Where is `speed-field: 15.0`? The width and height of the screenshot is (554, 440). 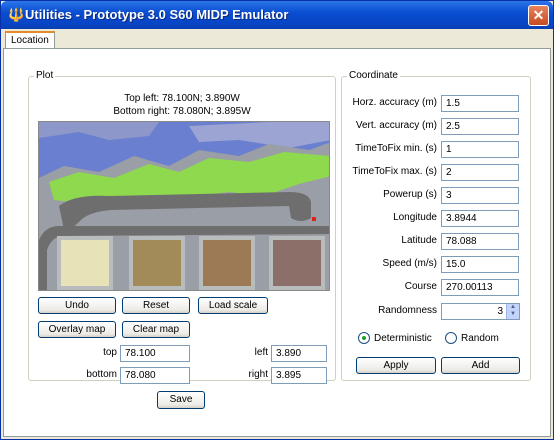
speed-field: 15.0 is located at coordinates (480, 264).